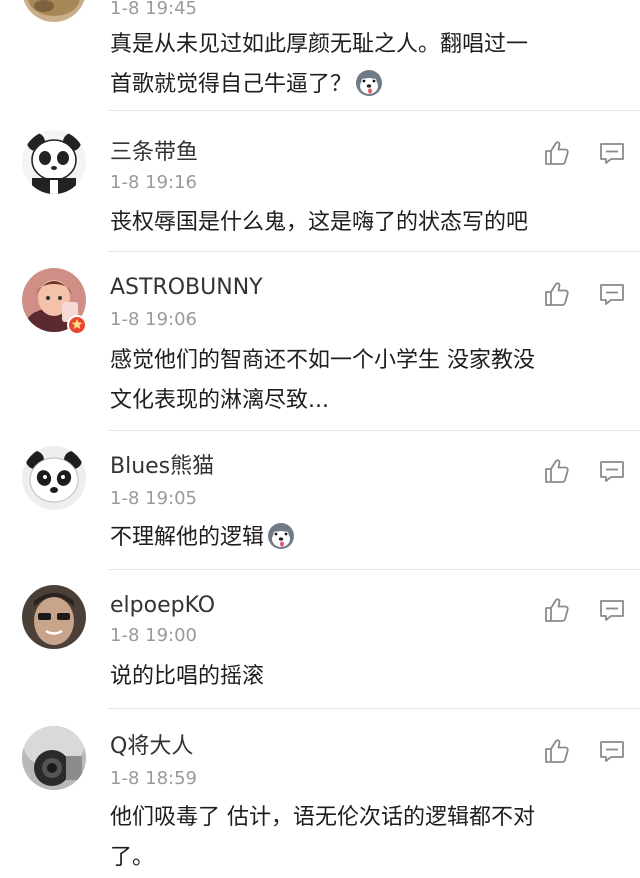  I want to click on comment-text-line: 他们吸毒了 估计，语无伦次话的逻辑都不对, so click(322, 817).